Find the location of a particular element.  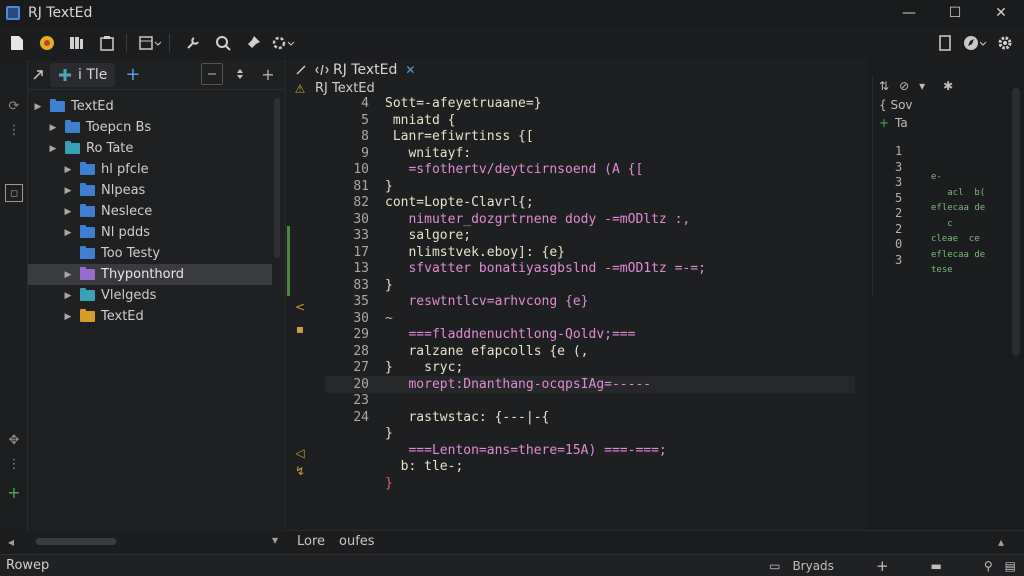

code-line: mniatd { is located at coordinates (620, 121).